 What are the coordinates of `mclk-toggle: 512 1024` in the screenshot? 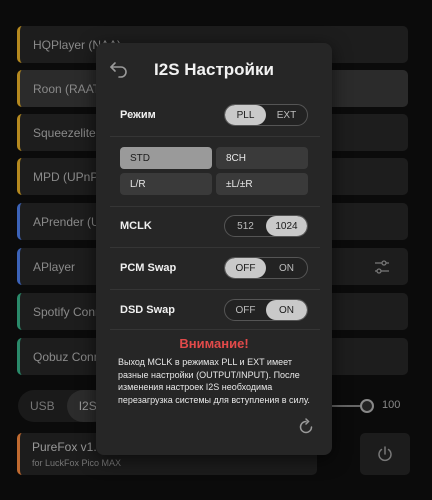 It's located at (266, 226).